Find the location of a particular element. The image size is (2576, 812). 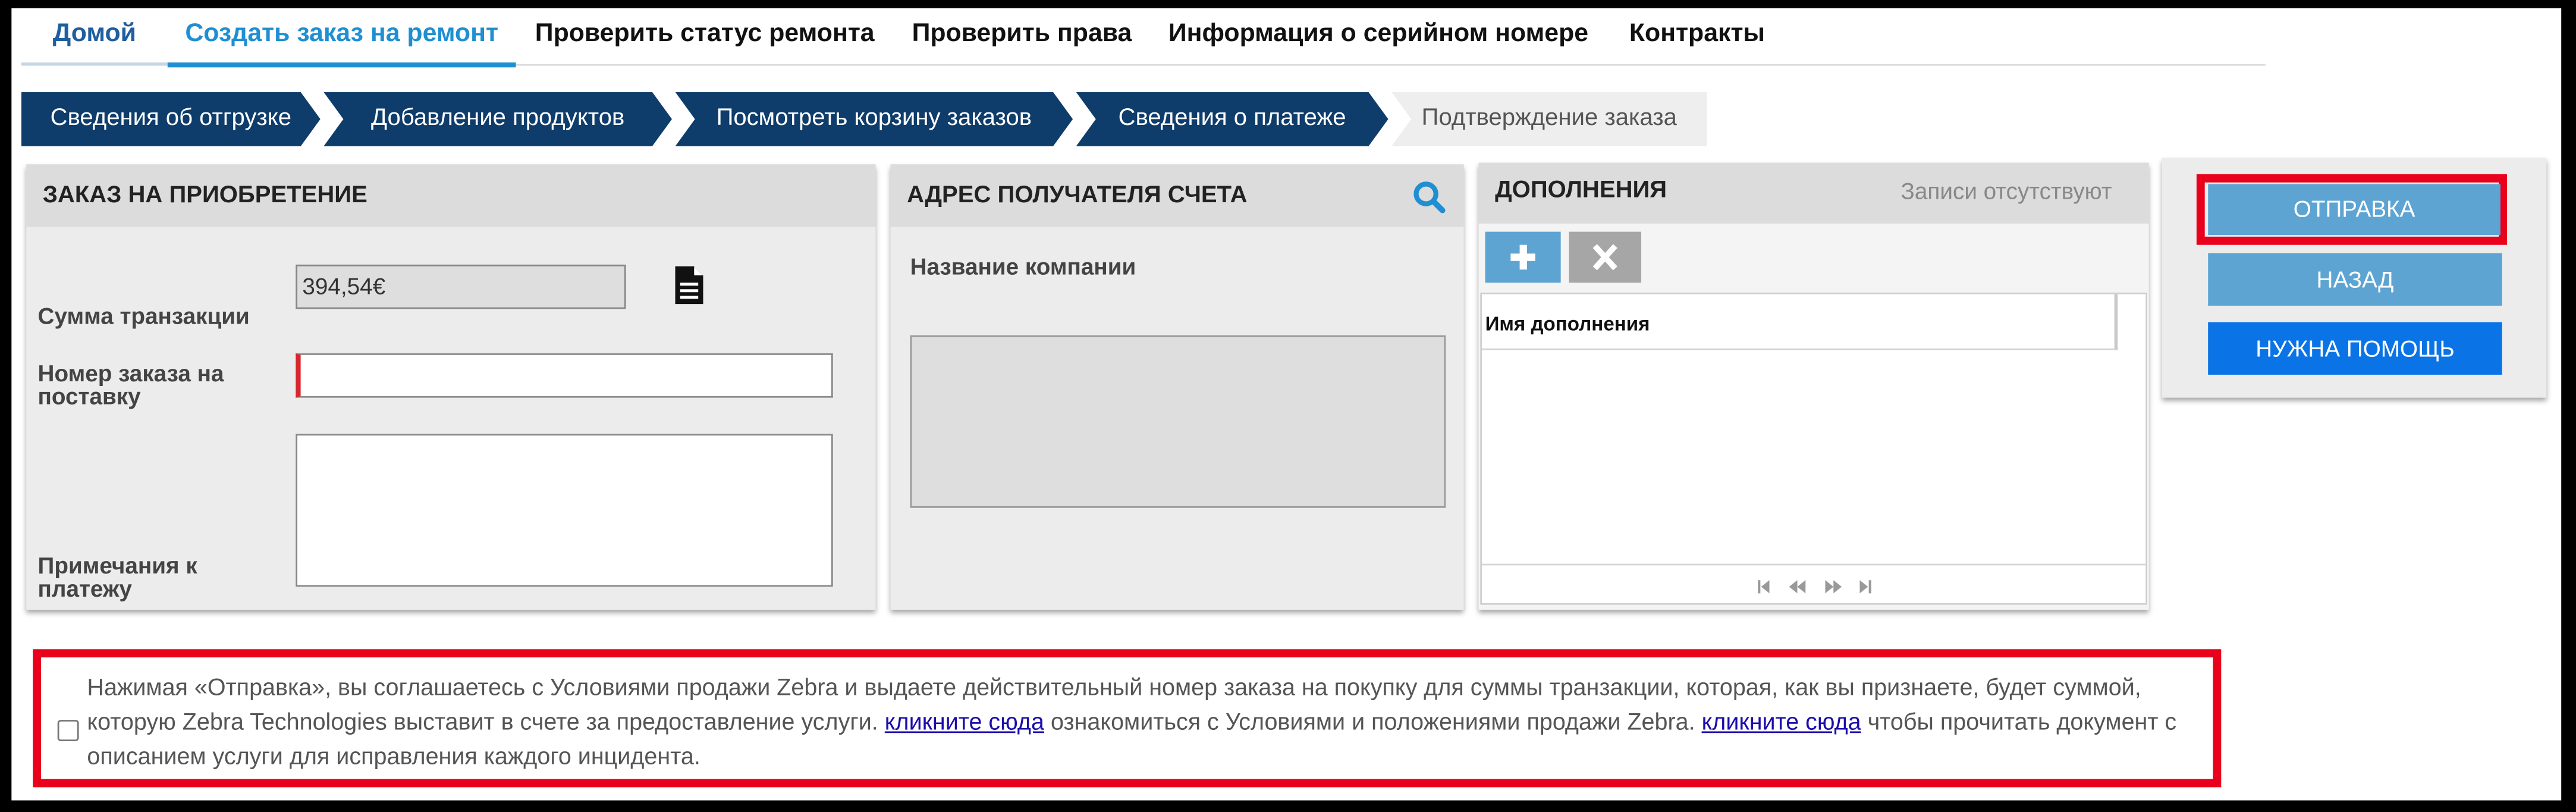

payment-notes-textarea is located at coordinates (564, 511).